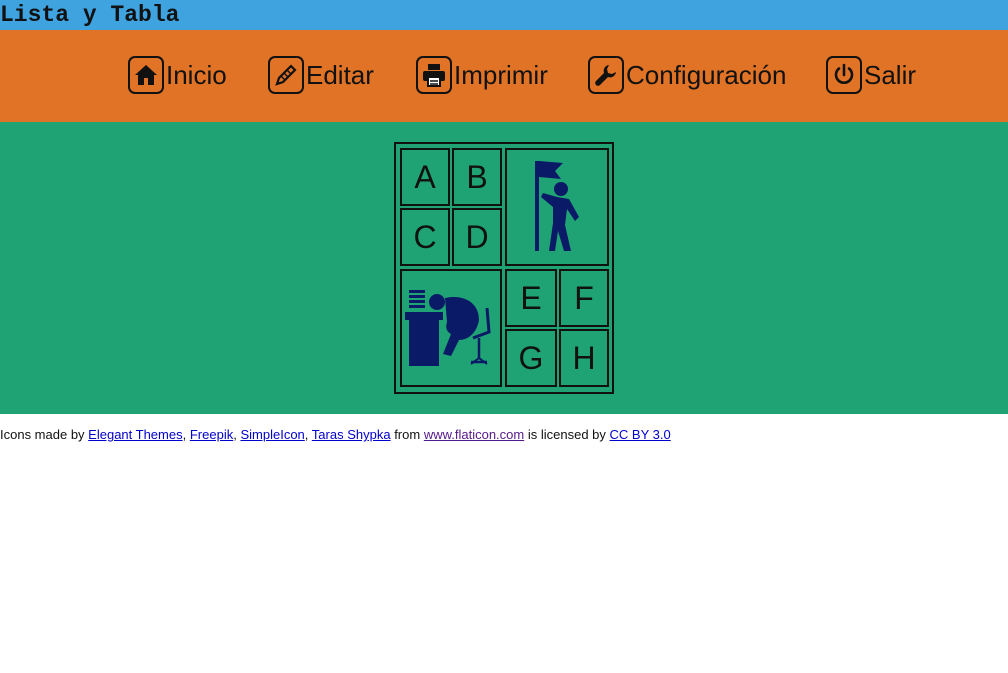  What do you see at coordinates (706, 74) in the screenshot?
I see `nav-item-label: Configuración` at bounding box center [706, 74].